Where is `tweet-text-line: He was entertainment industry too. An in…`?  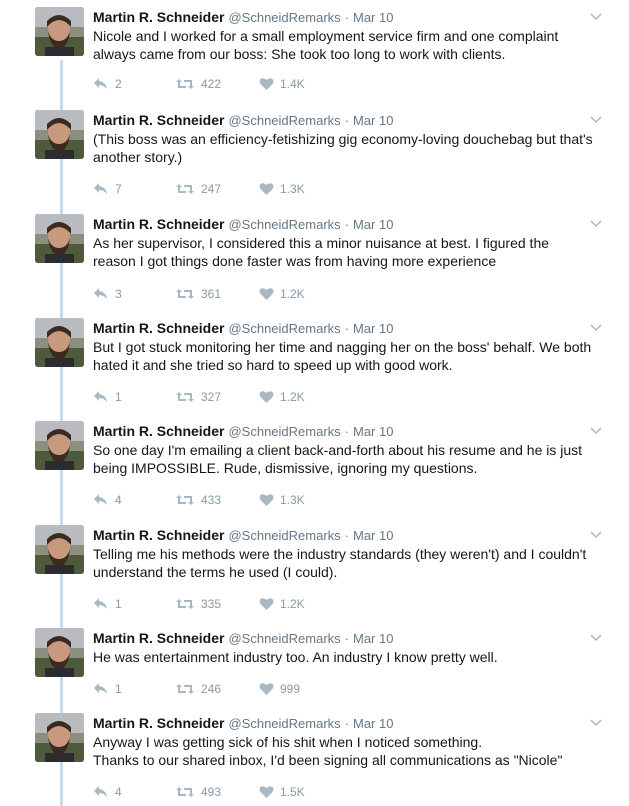
tweet-text-line: He was entertainment industry too. An in… is located at coordinates (295, 657).